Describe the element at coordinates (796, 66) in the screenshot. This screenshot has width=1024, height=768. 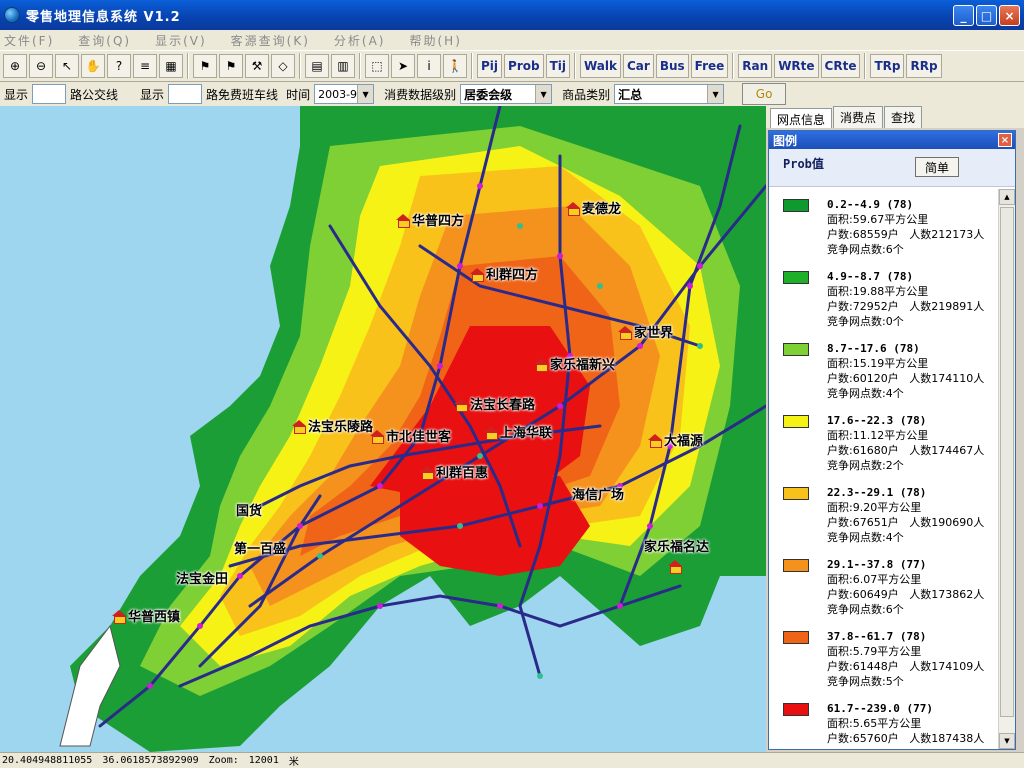
I see `wrte-button: WRte` at that location.